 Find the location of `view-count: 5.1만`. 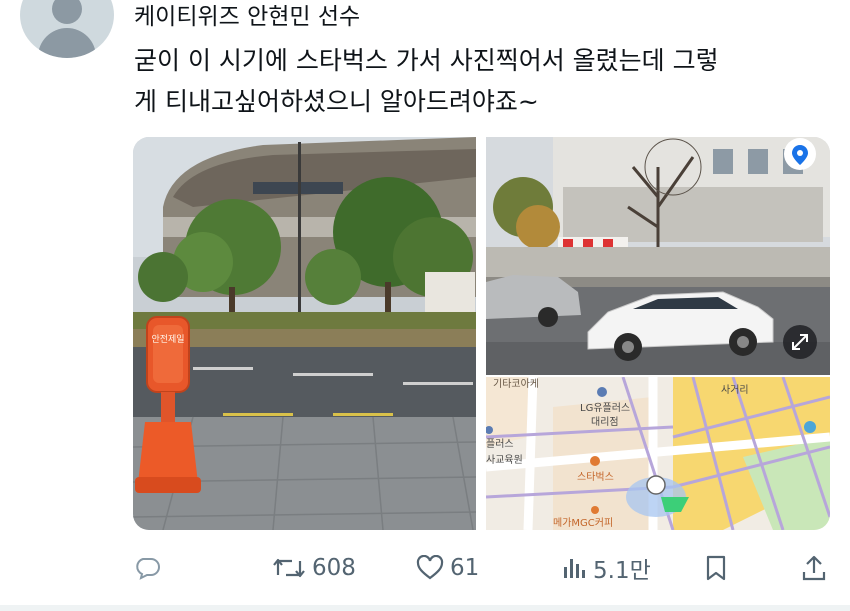

view-count: 5.1만 is located at coordinates (622, 571).